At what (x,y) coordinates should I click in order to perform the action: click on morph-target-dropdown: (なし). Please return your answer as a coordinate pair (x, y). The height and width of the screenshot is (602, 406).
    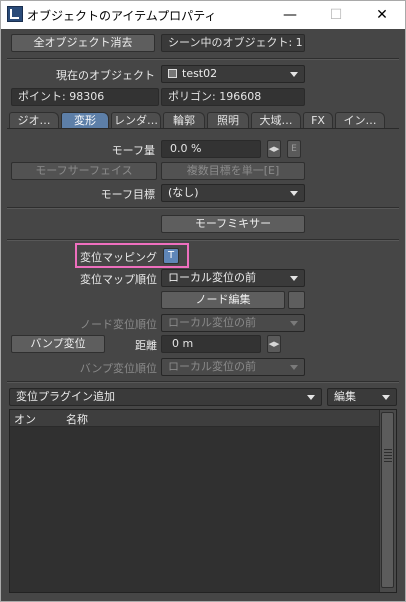
    Looking at the image, I should click on (233, 193).